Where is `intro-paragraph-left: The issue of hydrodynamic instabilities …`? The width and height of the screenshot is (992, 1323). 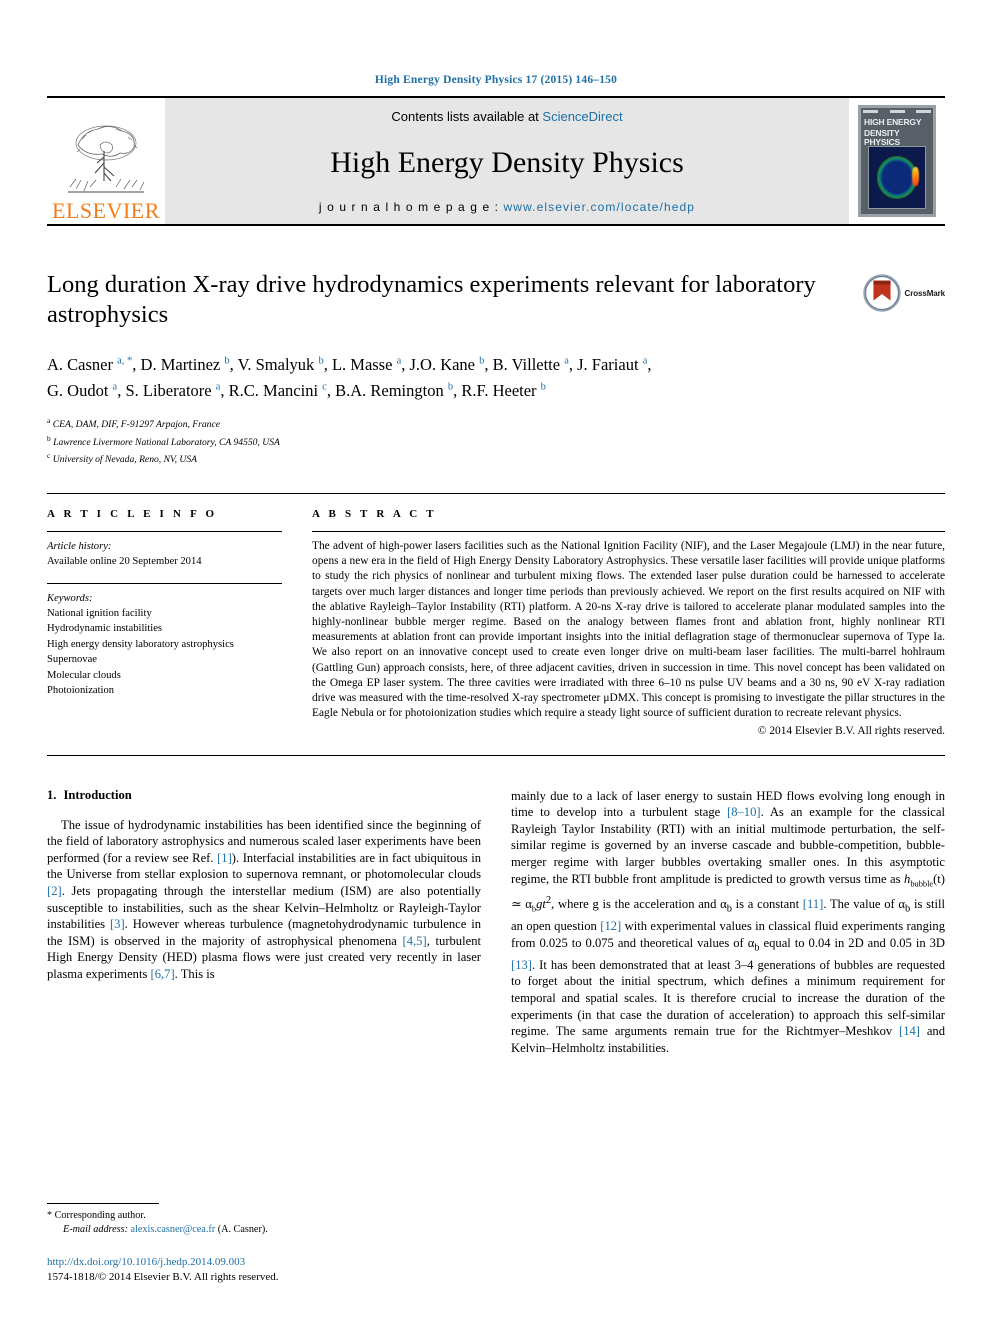
intro-paragraph-left: The issue of hydrodynamic instabilities … is located at coordinates (264, 900).